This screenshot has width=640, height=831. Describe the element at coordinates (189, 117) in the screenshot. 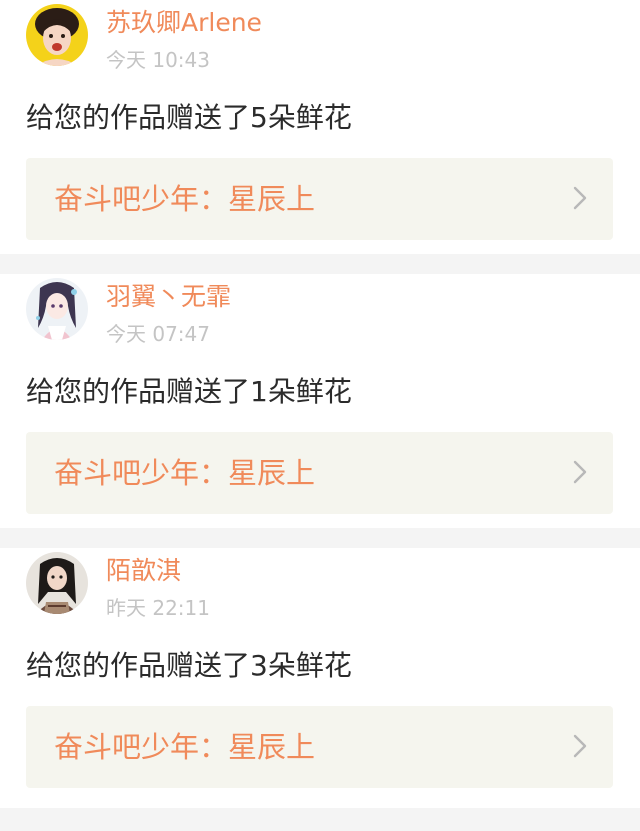

I see `gift-message: 给您的作品赠送了5朵鲜花` at that location.